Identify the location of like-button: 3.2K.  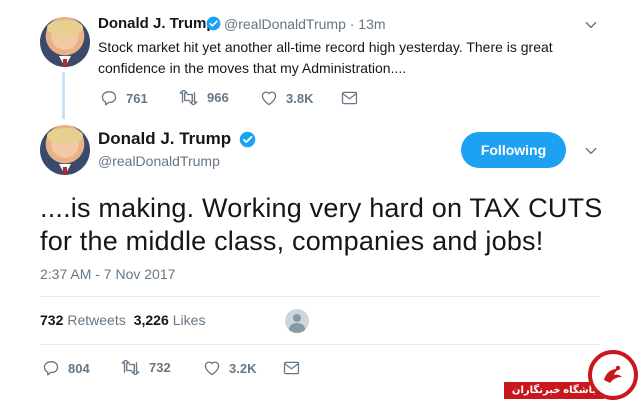
(229, 368).